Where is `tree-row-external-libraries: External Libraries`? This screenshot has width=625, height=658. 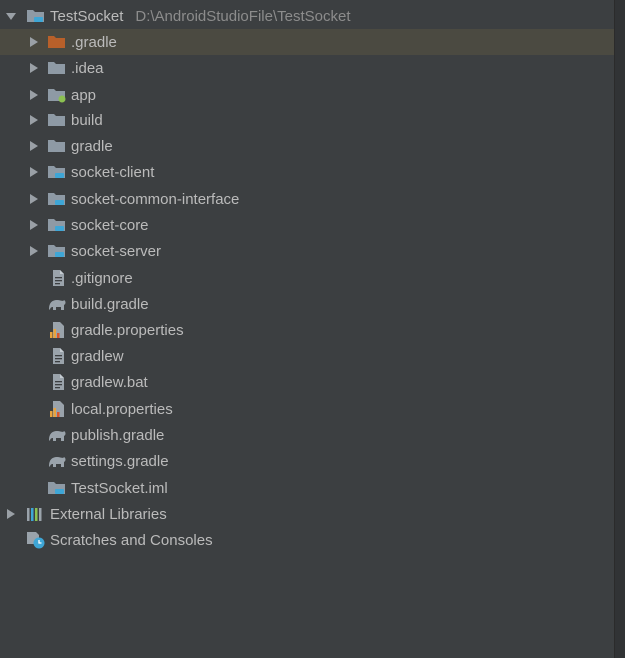
tree-row-external-libraries: External Libraries is located at coordinates (307, 514).